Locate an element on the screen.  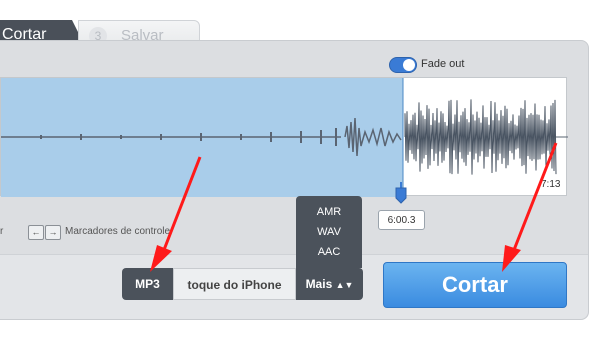
sort-arrows-icon: ▲▼ is located at coordinates (344, 285).